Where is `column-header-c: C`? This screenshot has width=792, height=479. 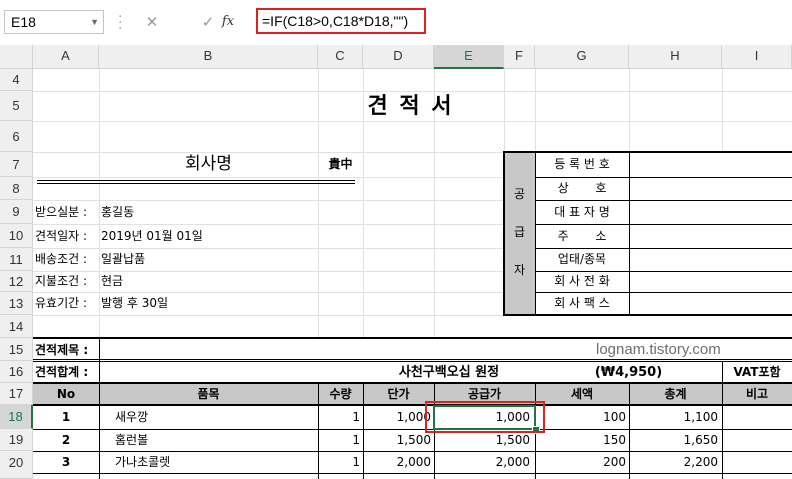 column-header-c: C is located at coordinates (340, 57).